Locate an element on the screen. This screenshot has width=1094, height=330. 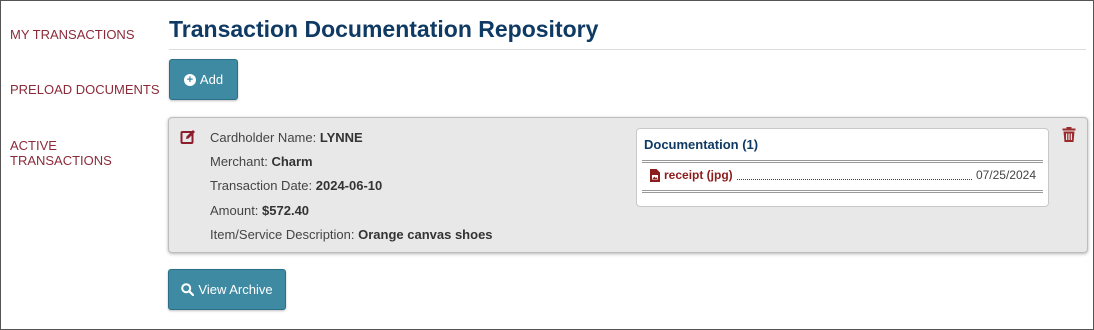
view-archive-label: View Archive is located at coordinates (235, 289).